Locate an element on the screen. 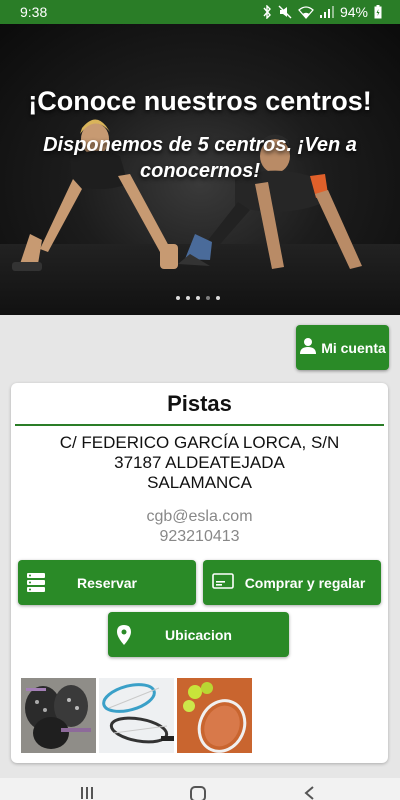  email-text: cgb@esla.com is located at coordinates (199, 517).